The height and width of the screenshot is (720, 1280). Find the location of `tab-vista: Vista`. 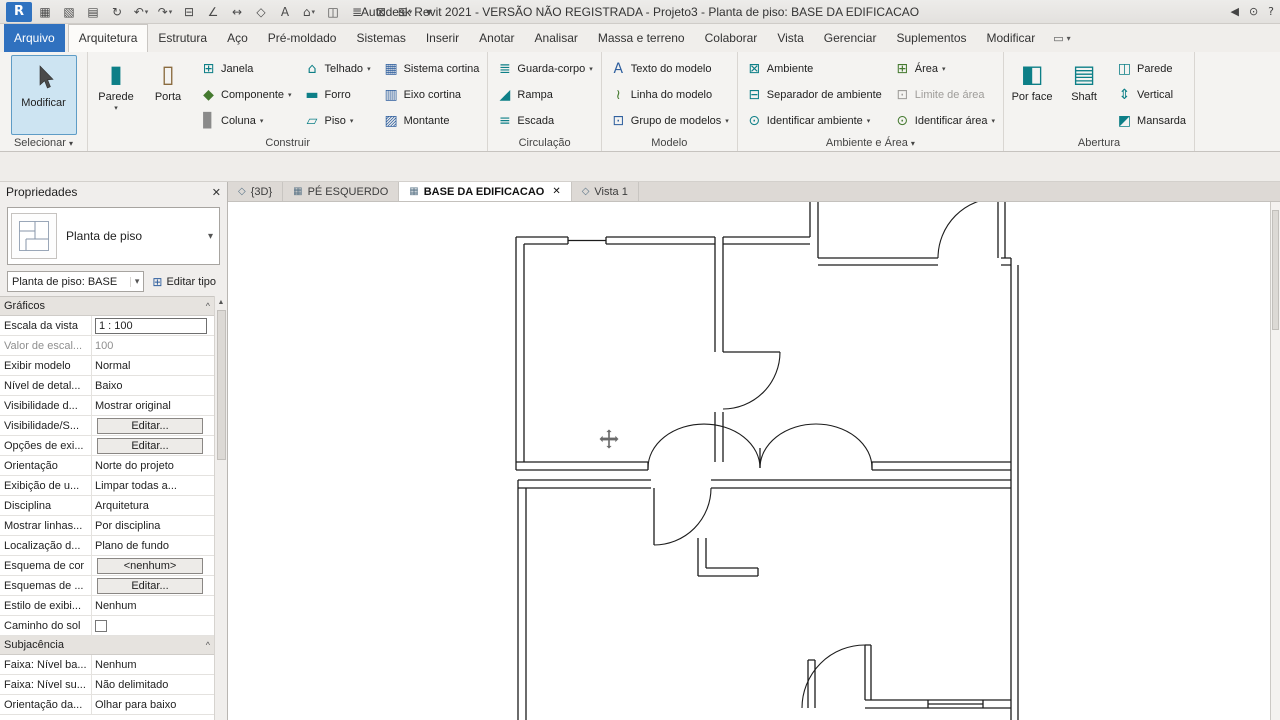

tab-vista: Vista is located at coordinates (790, 38).